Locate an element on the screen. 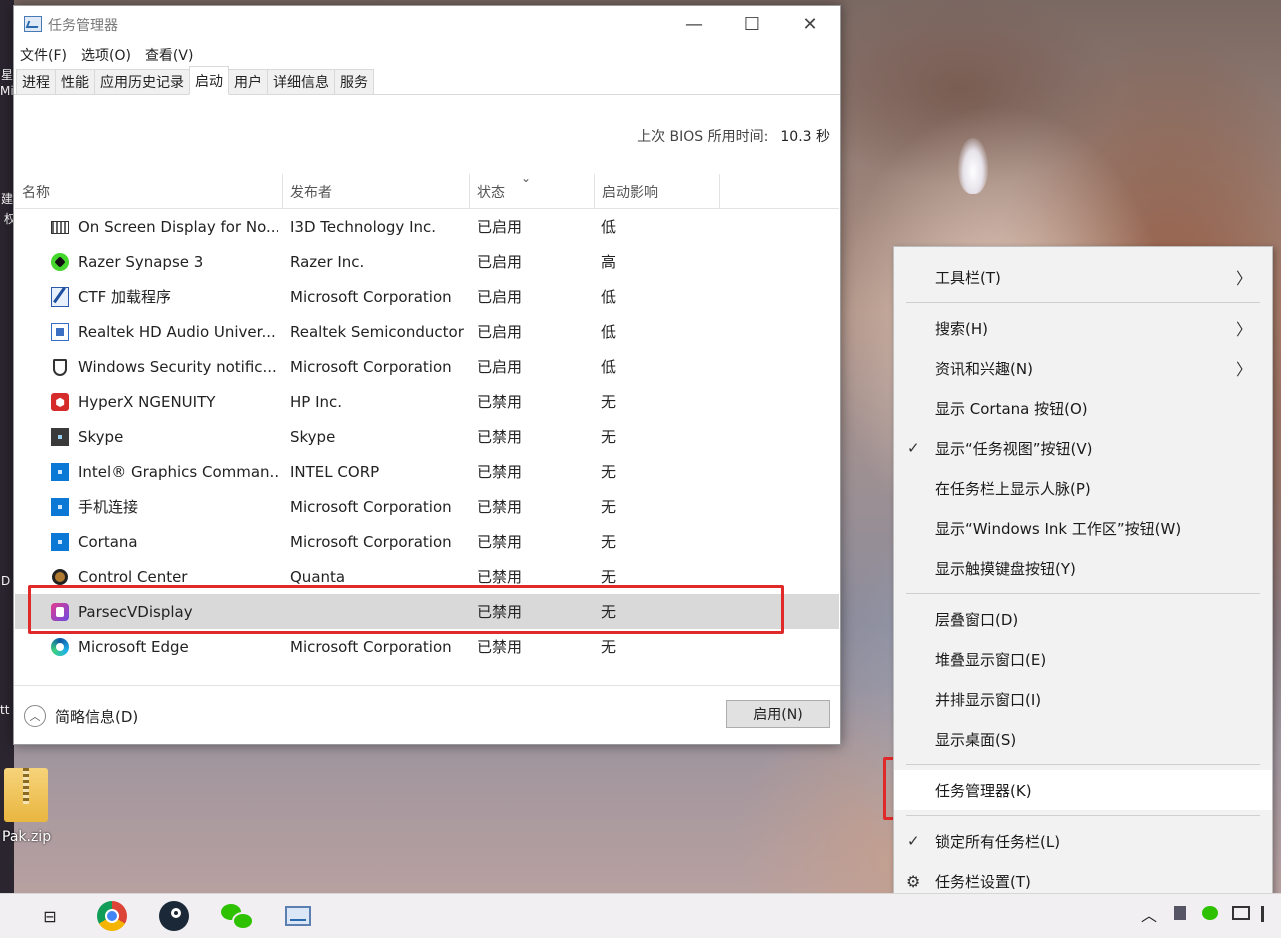 The height and width of the screenshot is (938, 1281). minimize-button: — is located at coordinates (694, 24).